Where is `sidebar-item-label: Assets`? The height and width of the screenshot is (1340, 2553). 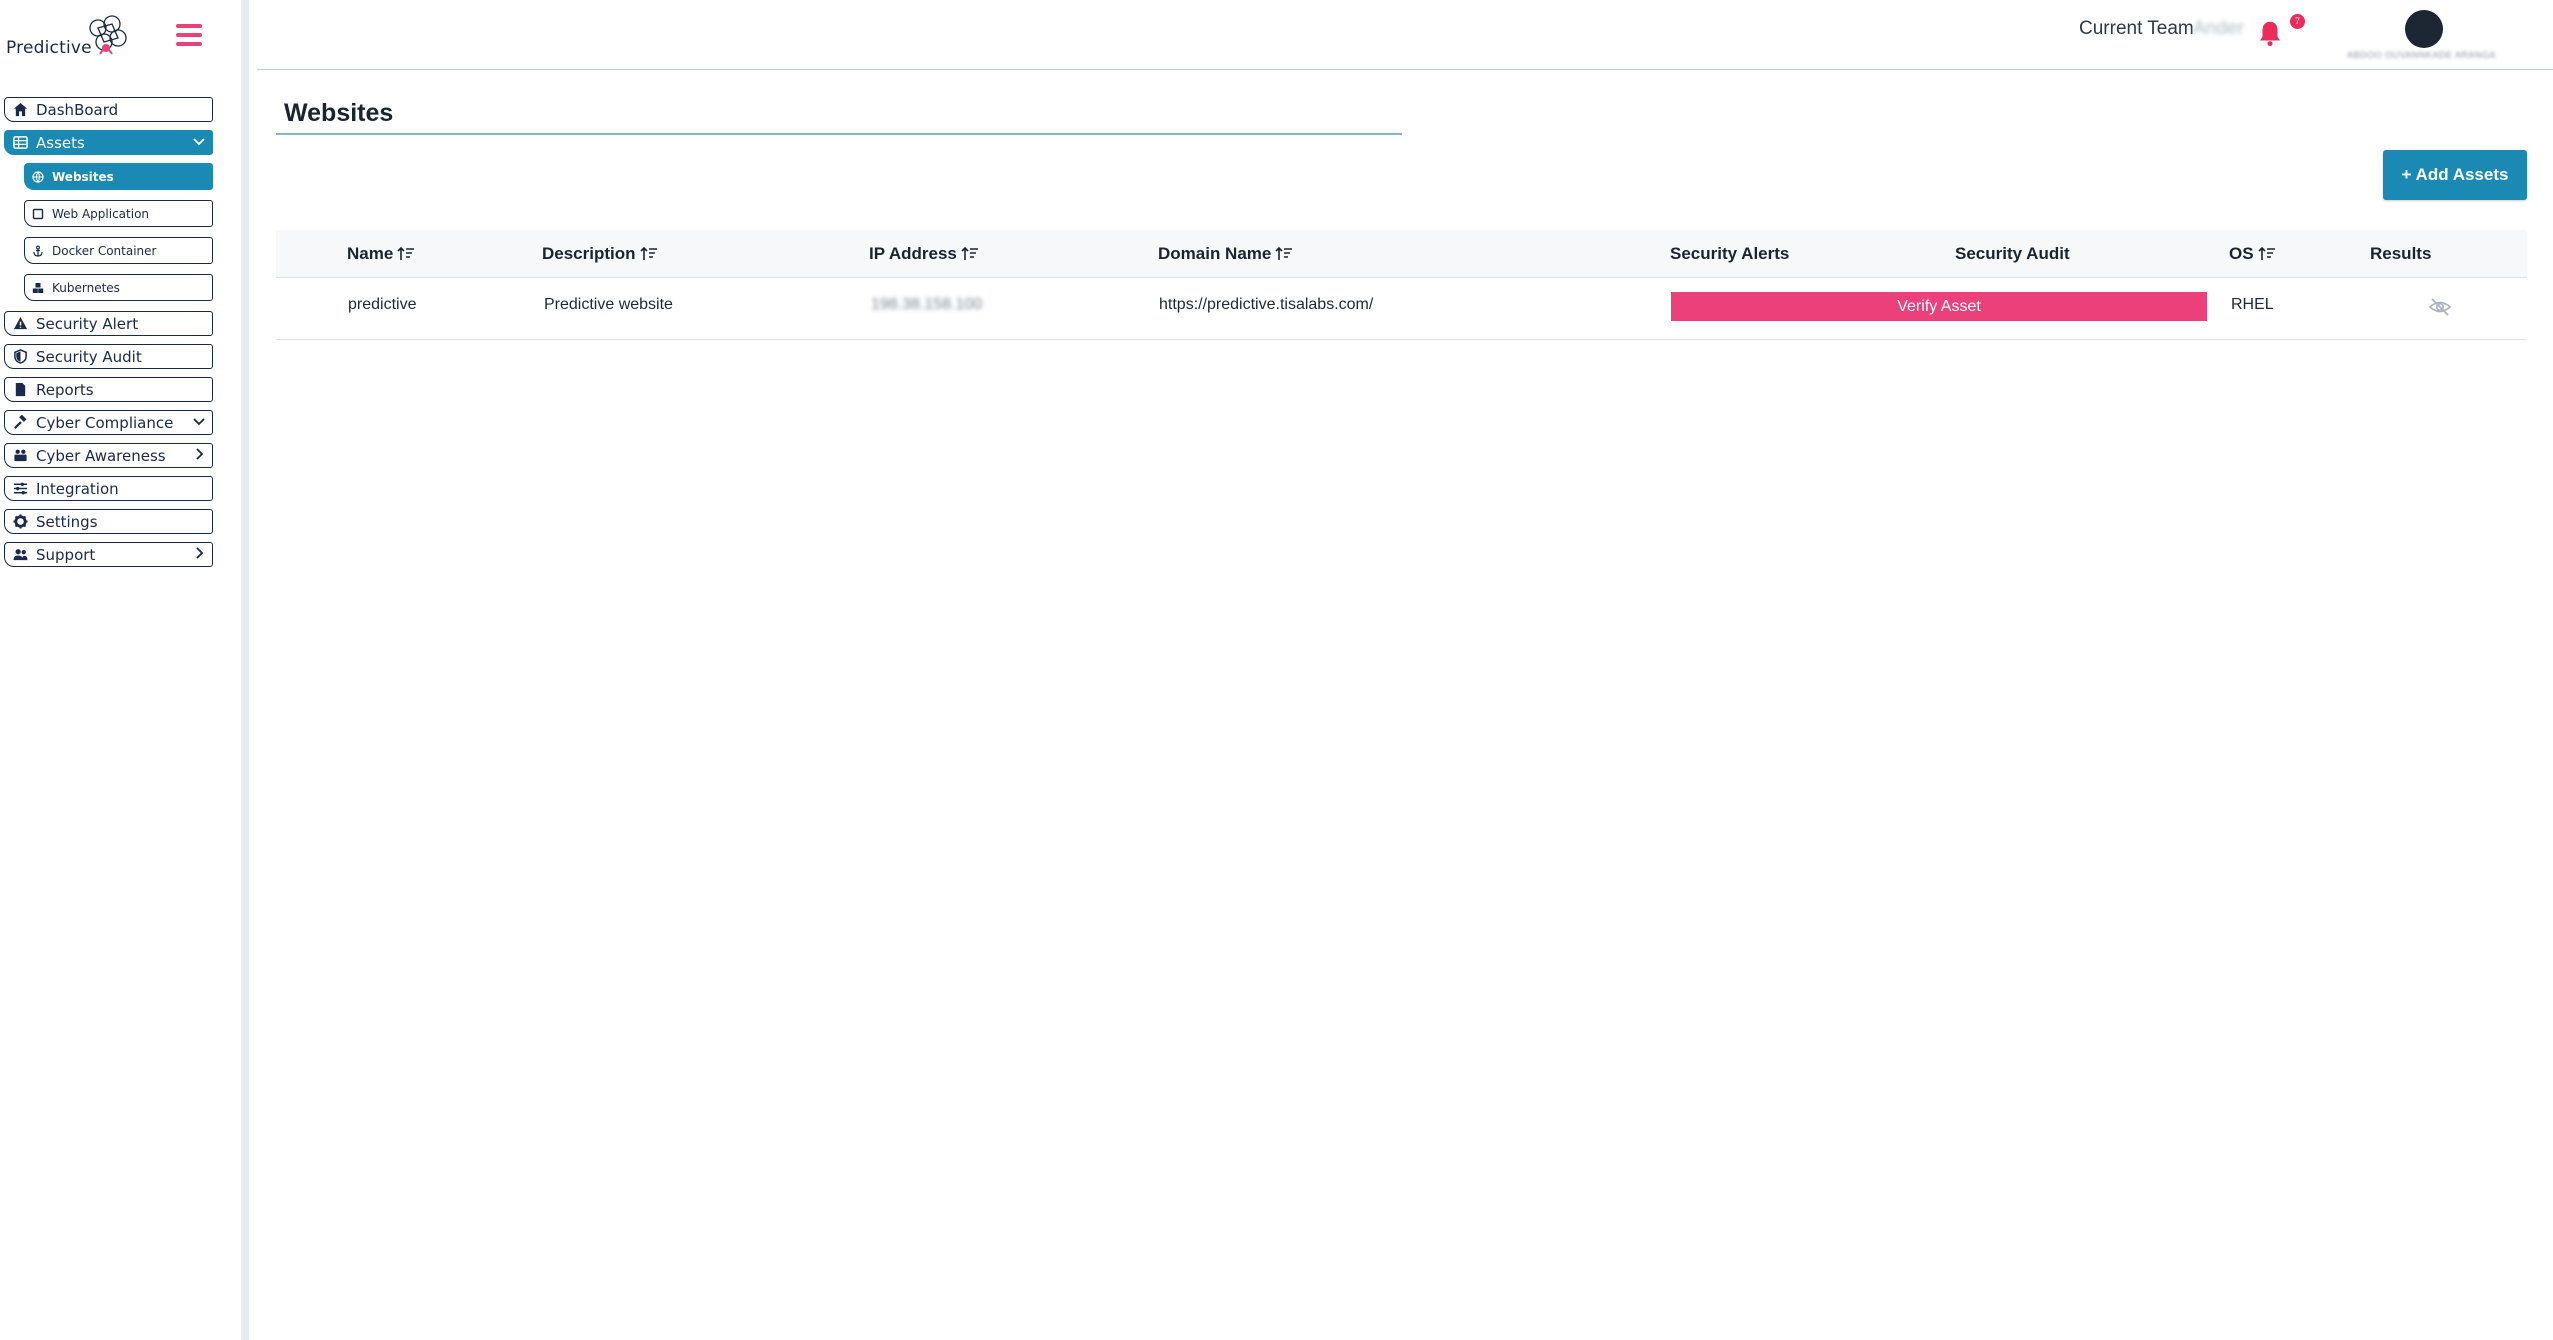 sidebar-item-label: Assets is located at coordinates (60, 142).